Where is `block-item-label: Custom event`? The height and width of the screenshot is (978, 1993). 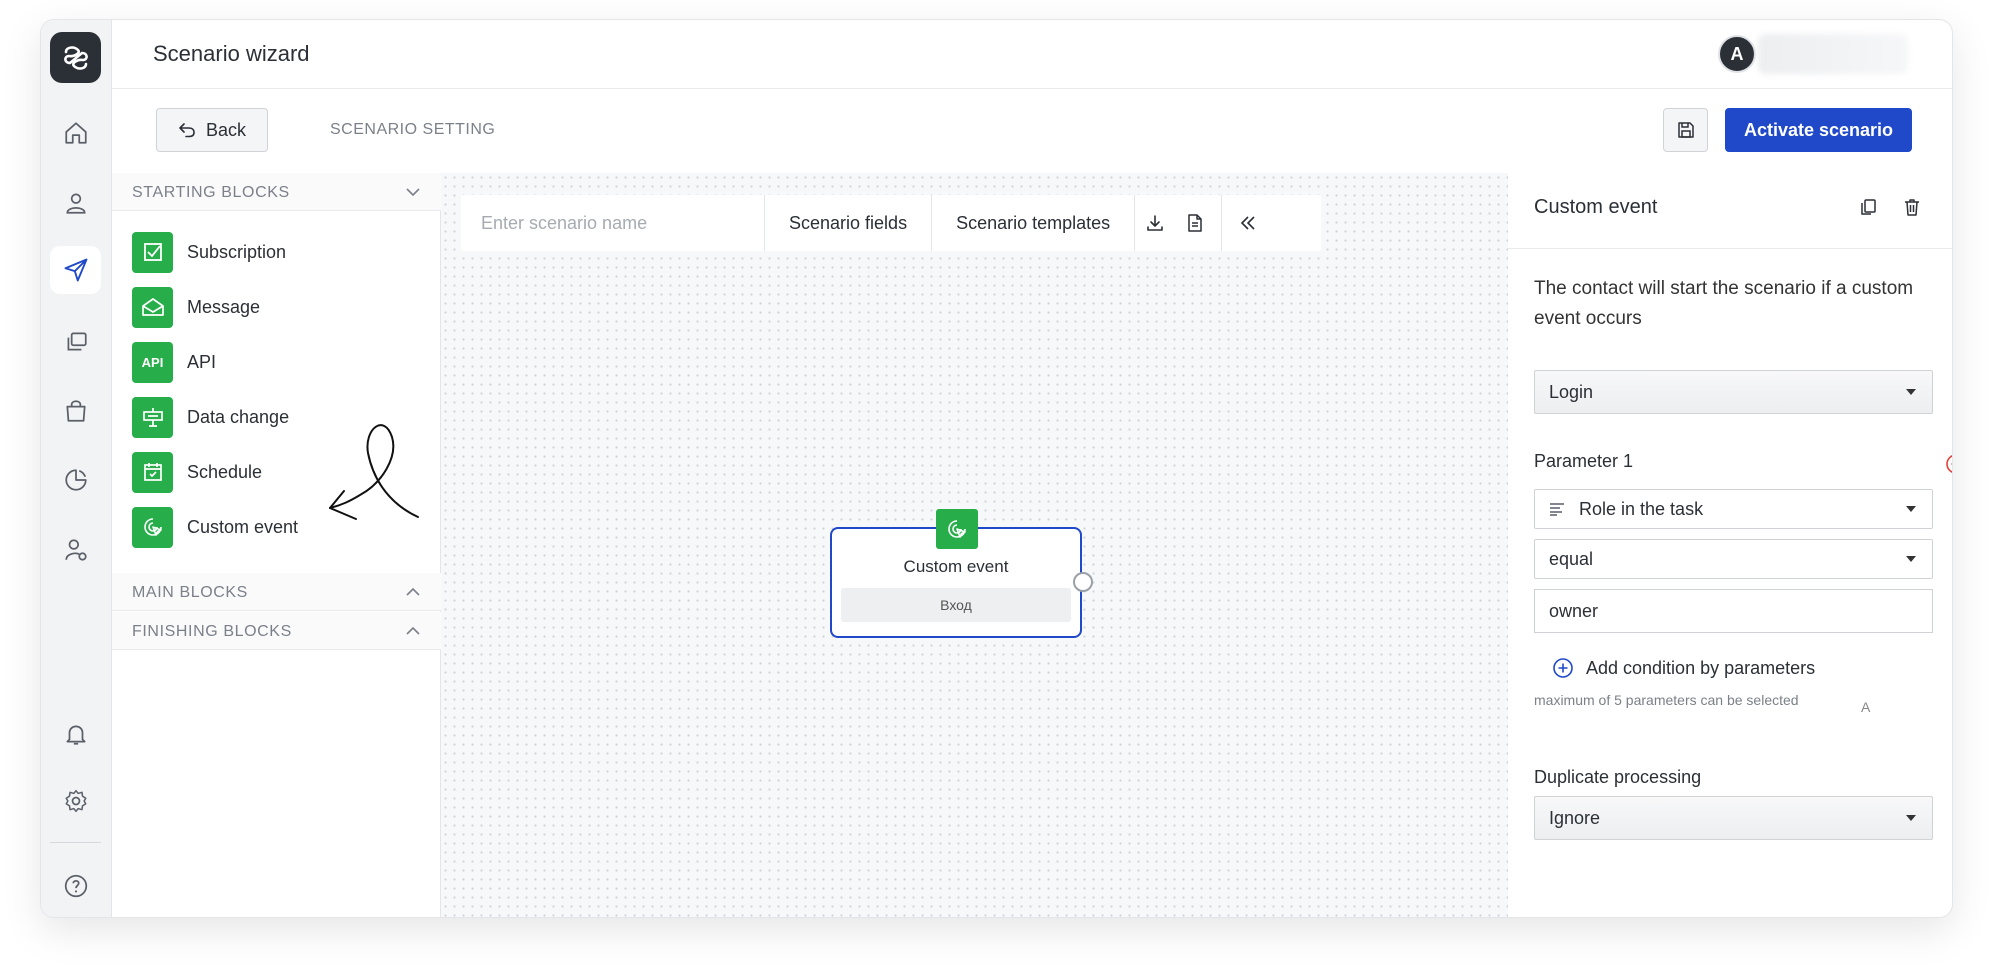 block-item-label: Custom event is located at coordinates (243, 526).